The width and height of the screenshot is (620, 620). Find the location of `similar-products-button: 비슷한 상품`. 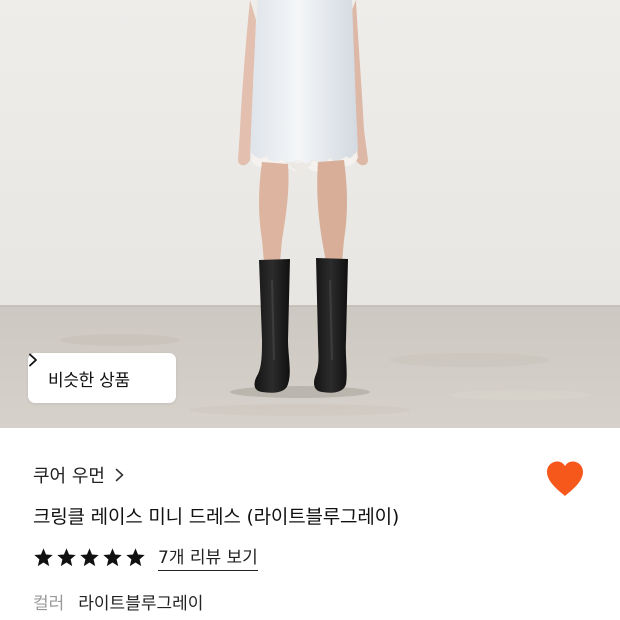

similar-products-button: 비슷한 상품 is located at coordinates (102, 378).